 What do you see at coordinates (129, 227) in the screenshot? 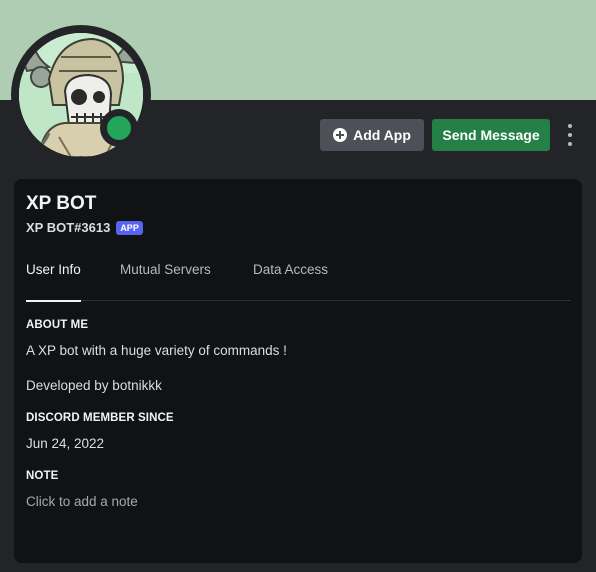
I see `app-badge: APP` at bounding box center [129, 227].